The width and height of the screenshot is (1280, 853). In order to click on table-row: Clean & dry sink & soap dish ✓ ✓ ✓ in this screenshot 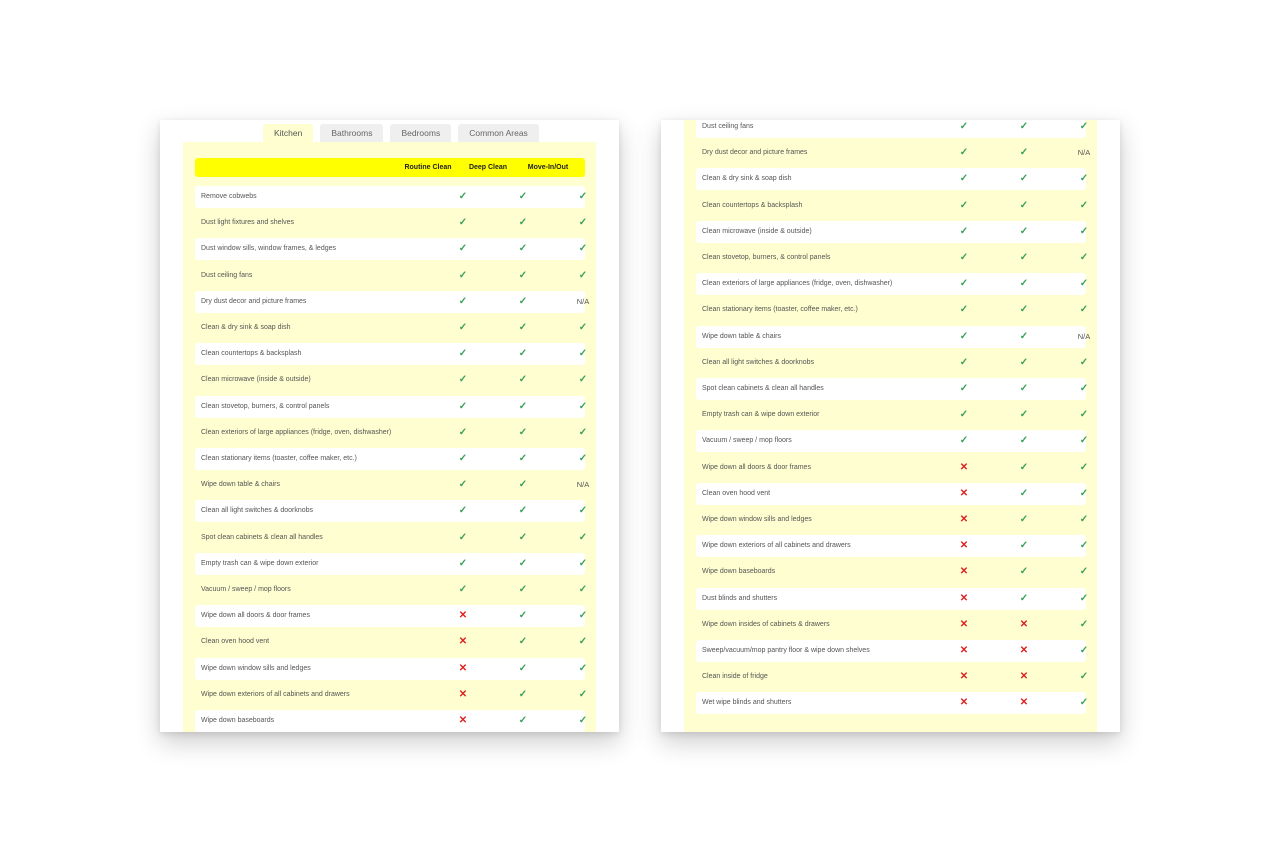, I will do `click(391, 328)`.